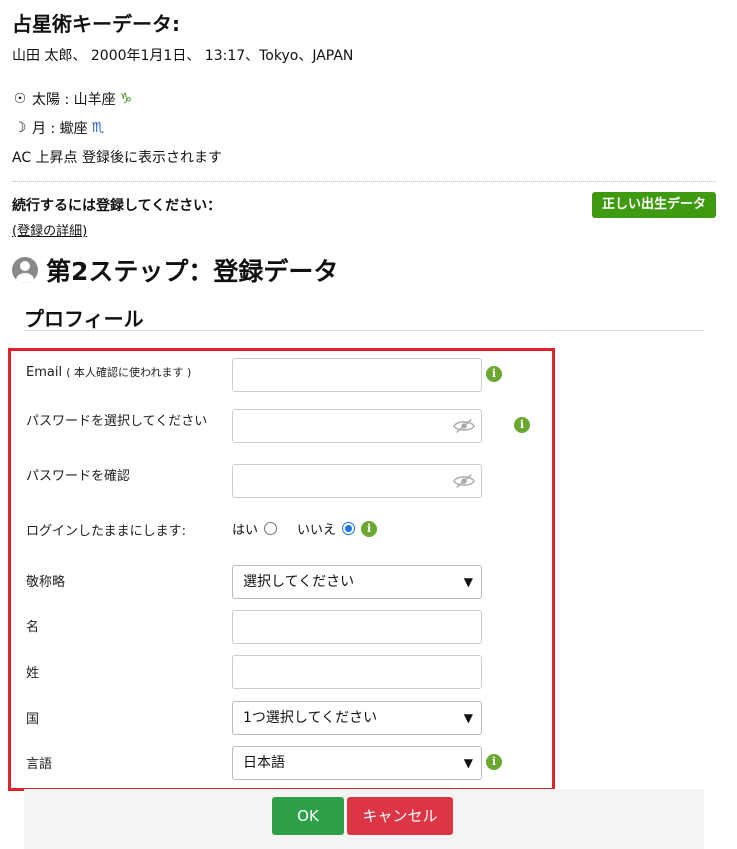 Image resolution: width=737 pixels, height=849 pixels. Describe the element at coordinates (369, 528) in the screenshot. I see `stay-logged-in-info-icon: i` at that location.